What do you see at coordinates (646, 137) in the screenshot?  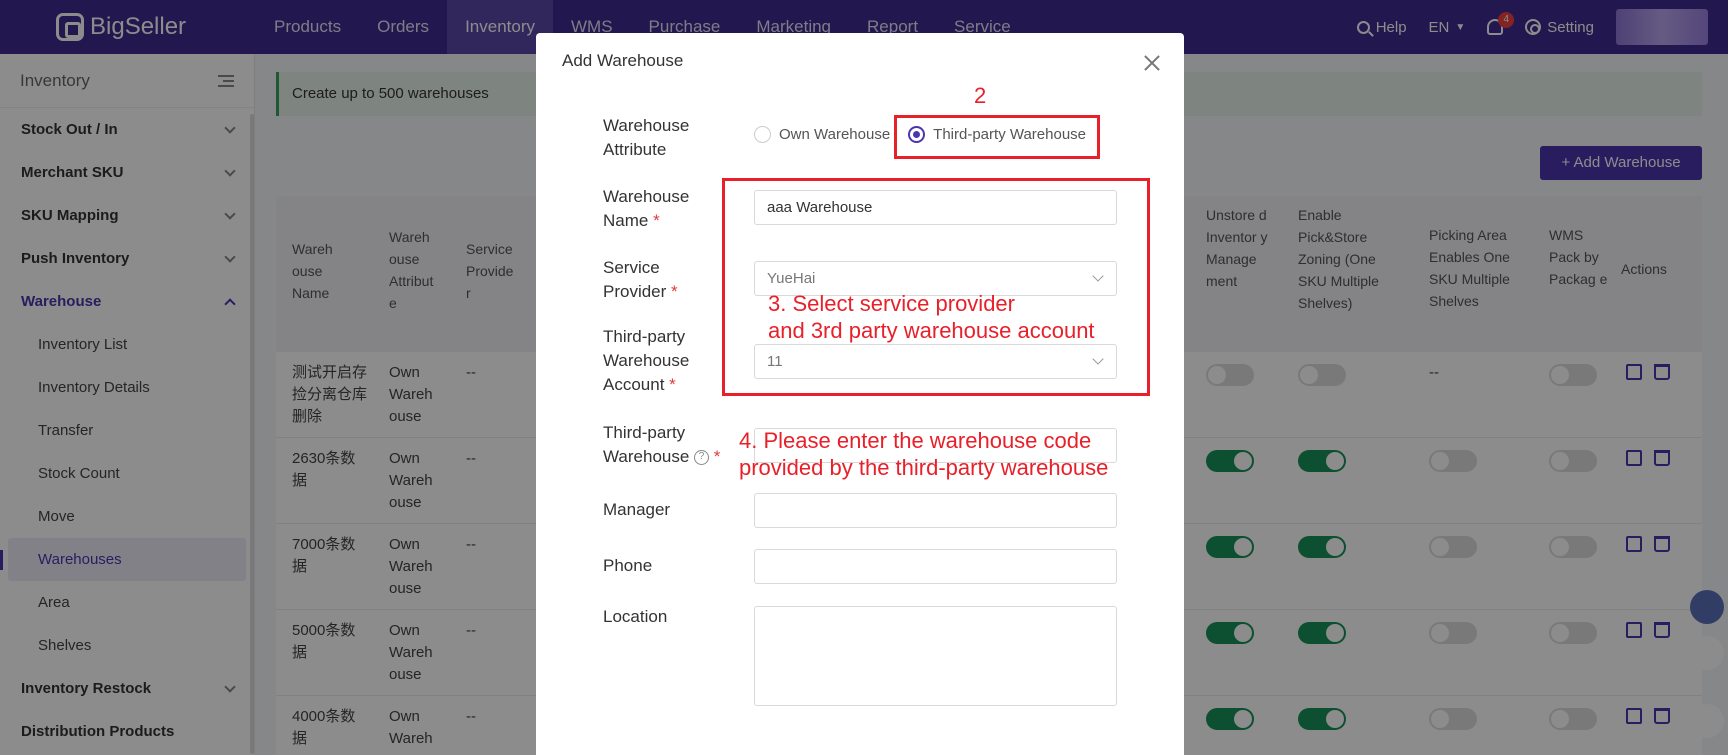 I see `label-warehouse-attribute: Warehouse Attribute` at bounding box center [646, 137].